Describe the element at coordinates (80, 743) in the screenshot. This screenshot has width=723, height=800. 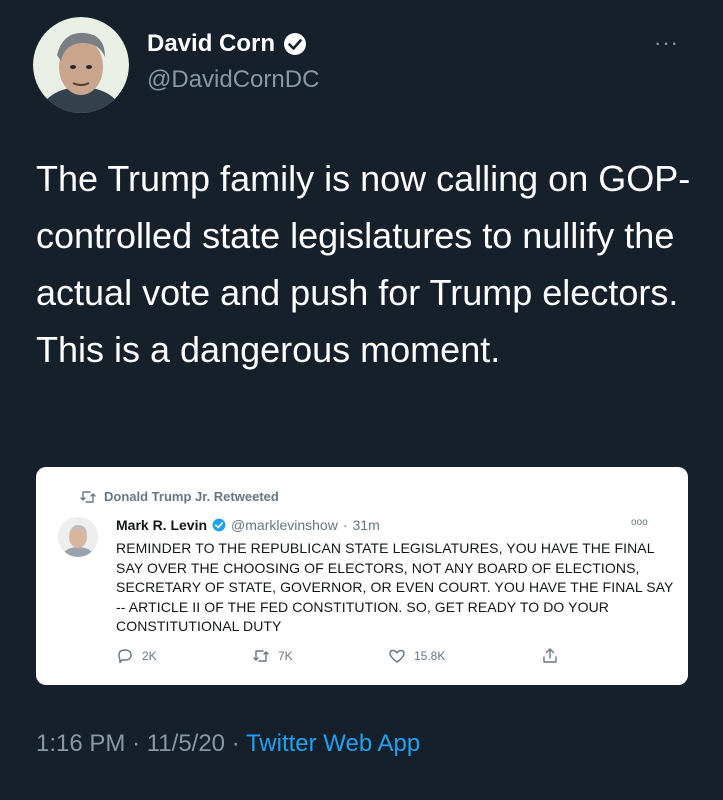
I see `tweet-time: 1:16 PM` at that location.